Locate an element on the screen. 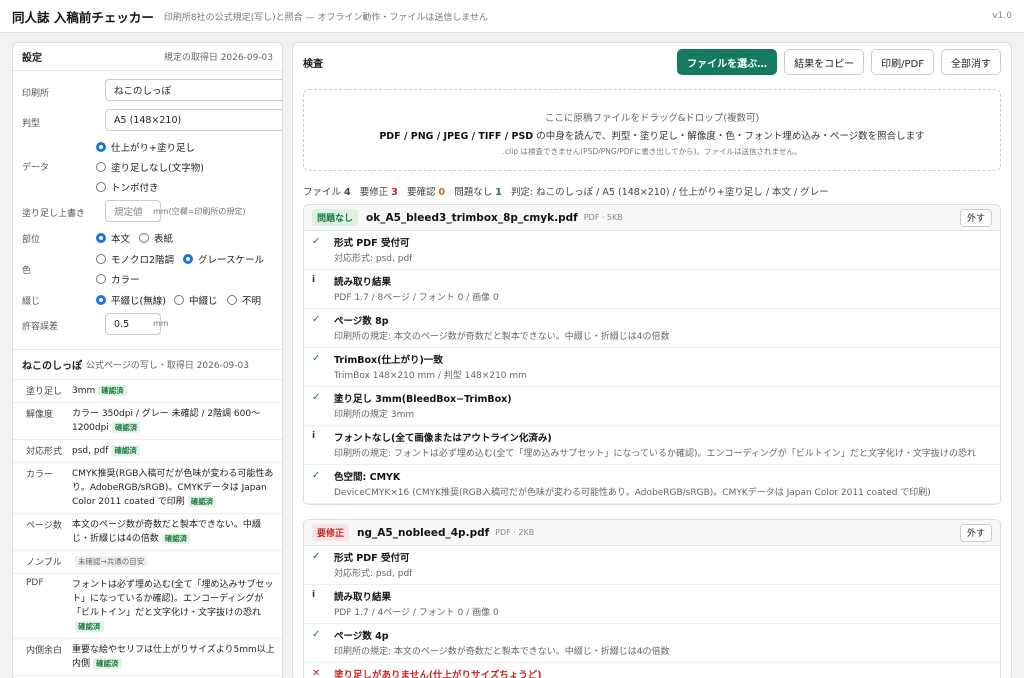 Image resolution: width=1024 pixels, height=678 pixels. color-option-color: カラー is located at coordinates (118, 279).